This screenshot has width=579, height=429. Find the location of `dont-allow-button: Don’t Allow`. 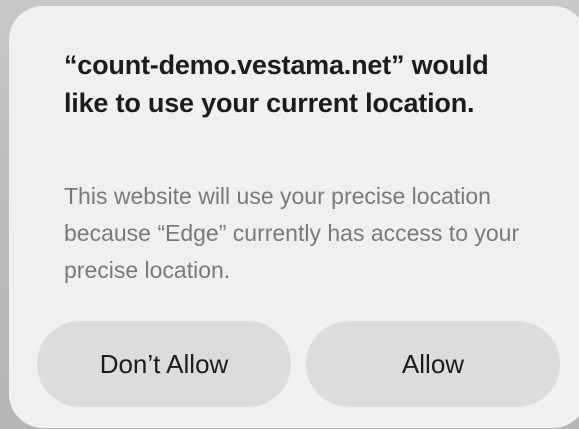

dont-allow-button: Don’t Allow is located at coordinates (164, 364).